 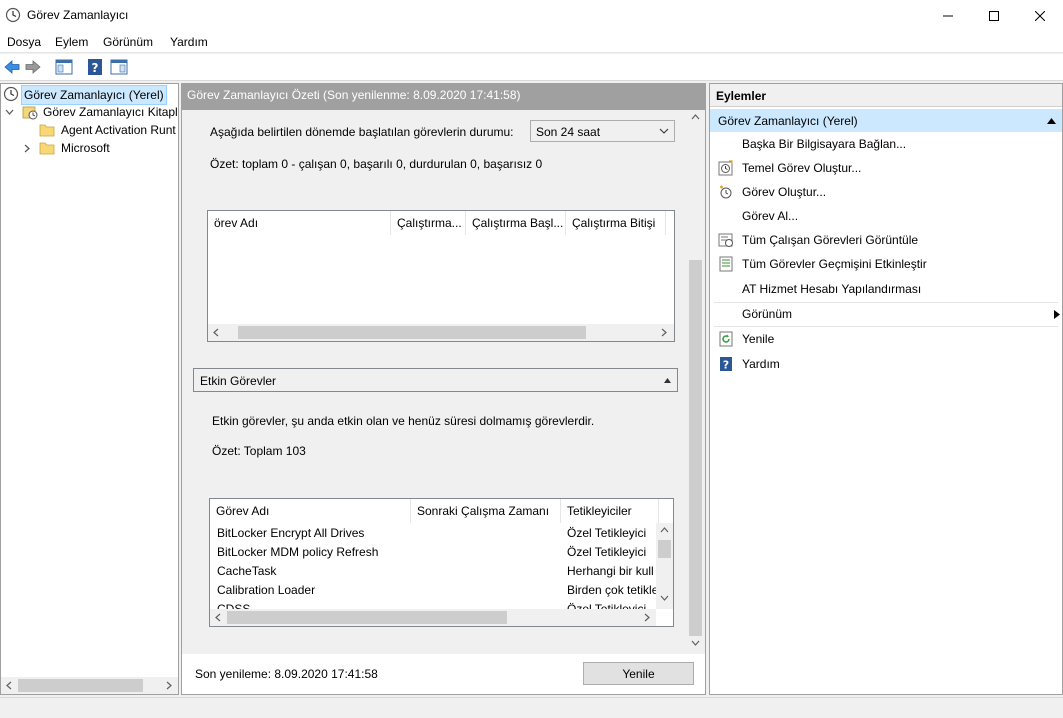 What do you see at coordinates (664, 566) in the screenshot?
I see `active-table-vscroll` at bounding box center [664, 566].